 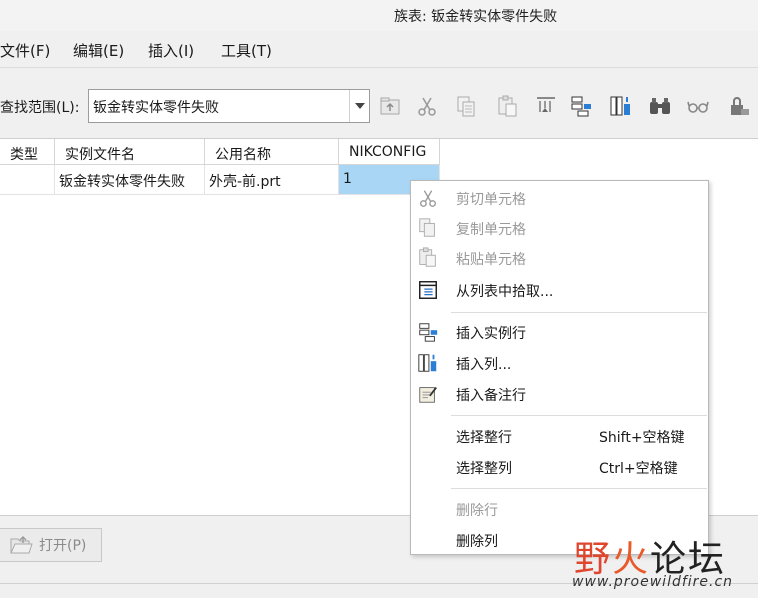 I want to click on chevron-down-icon, so click(x=359, y=106).